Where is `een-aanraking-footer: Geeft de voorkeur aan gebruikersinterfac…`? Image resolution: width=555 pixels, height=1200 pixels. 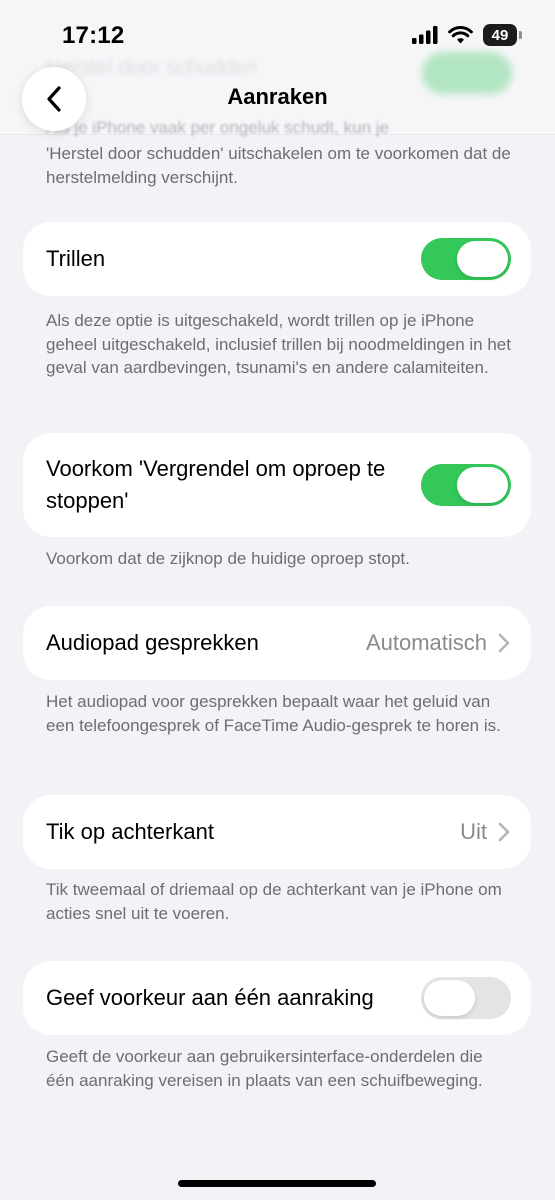
een-aanraking-footer: Geeft de voorkeur aan gebruikersinterfac… is located at coordinates (264, 1068).